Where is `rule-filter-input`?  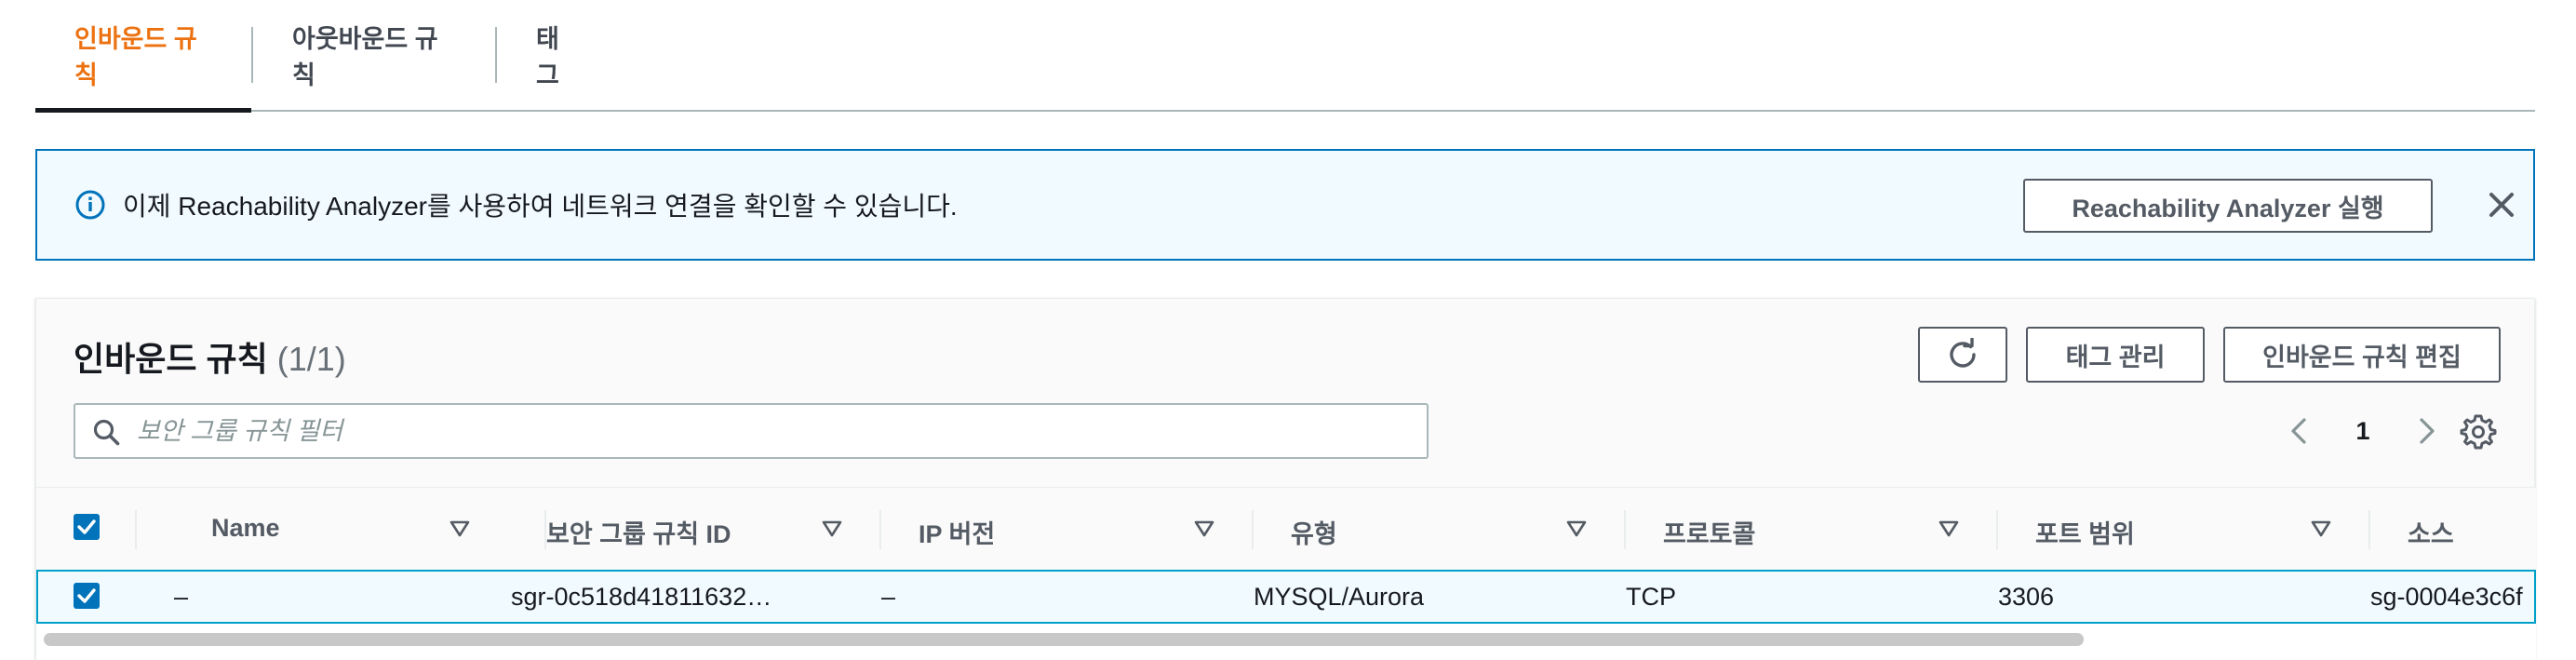
rule-filter-input is located at coordinates (774, 431).